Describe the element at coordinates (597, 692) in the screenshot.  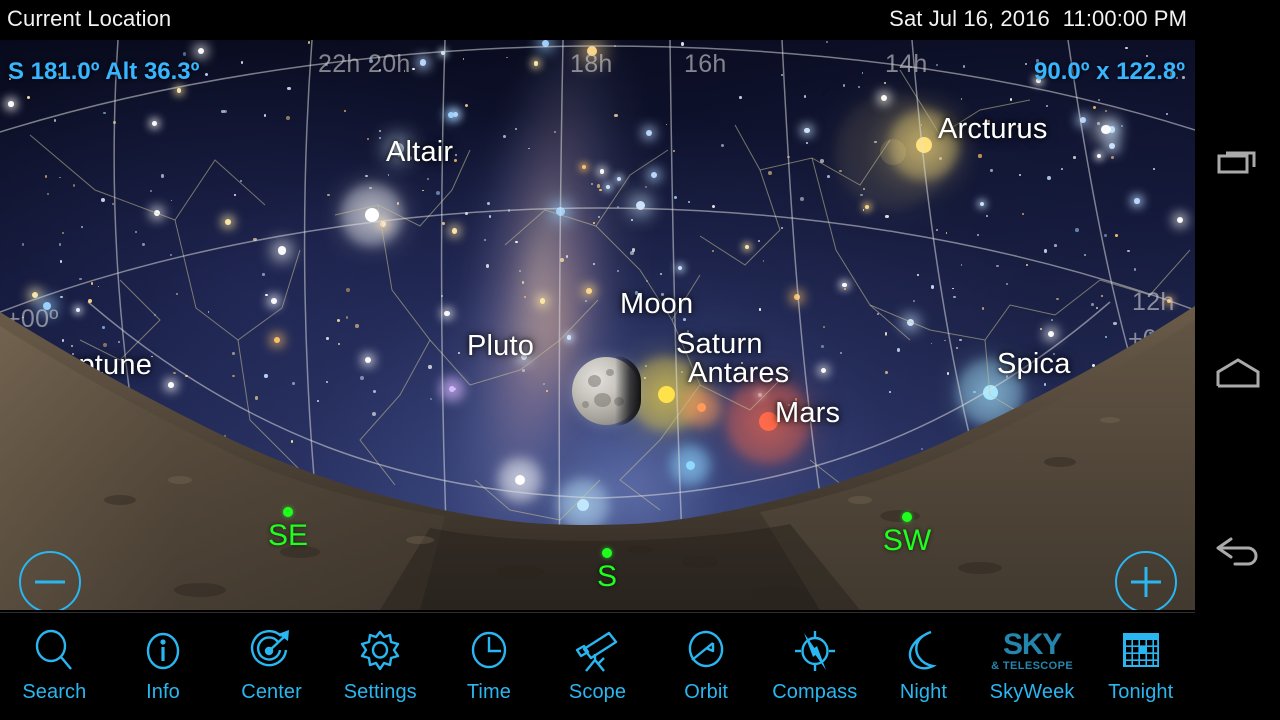
I see `toolbar-label-scope: Scope` at that location.